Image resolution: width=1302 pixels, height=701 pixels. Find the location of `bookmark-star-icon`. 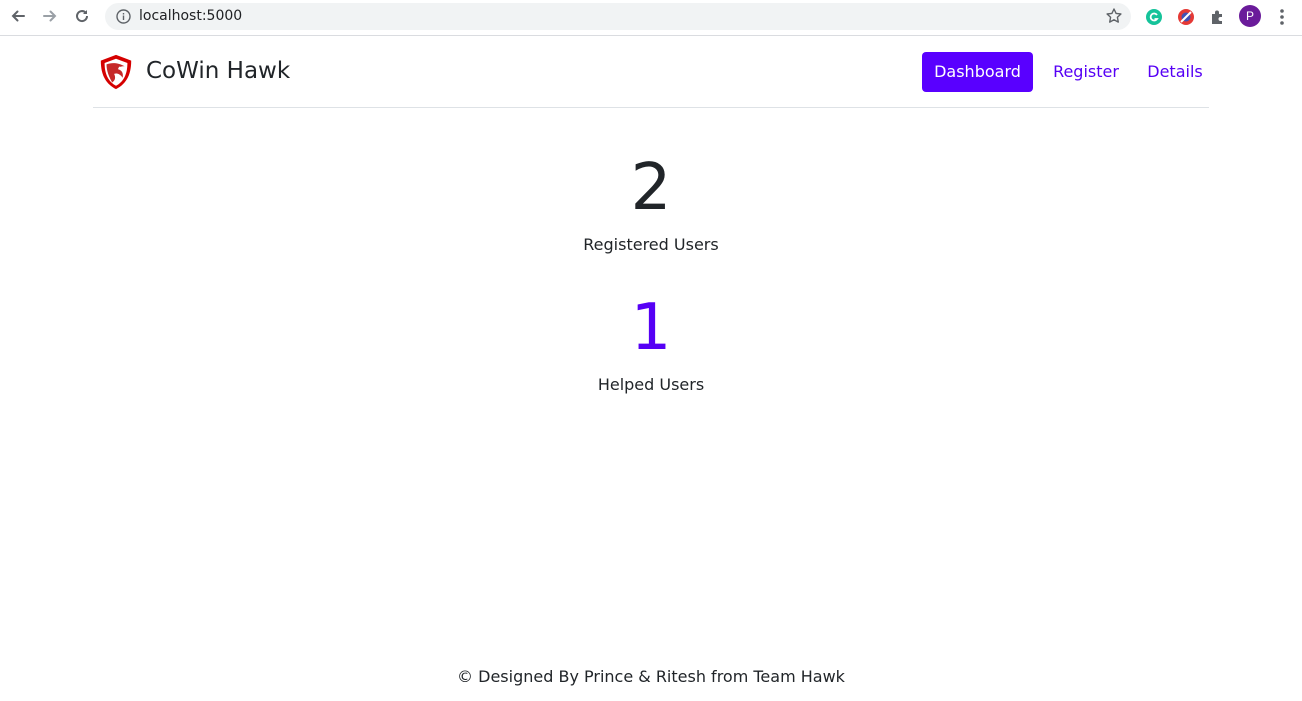

bookmark-star-icon is located at coordinates (1114, 16).